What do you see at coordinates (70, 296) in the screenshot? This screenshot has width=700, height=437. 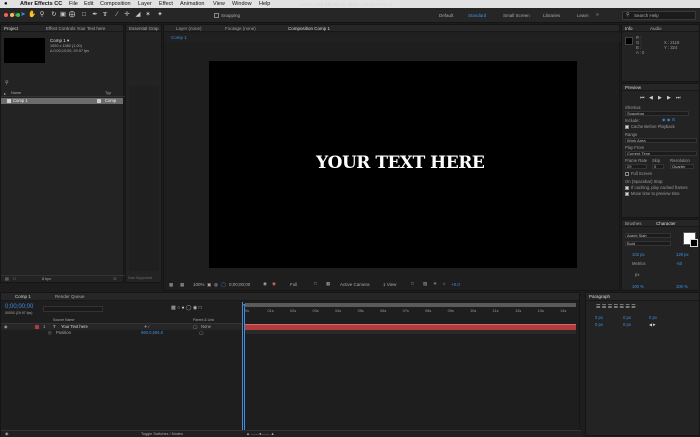 I see `tab-render-queue: Render Queue` at bounding box center [70, 296].